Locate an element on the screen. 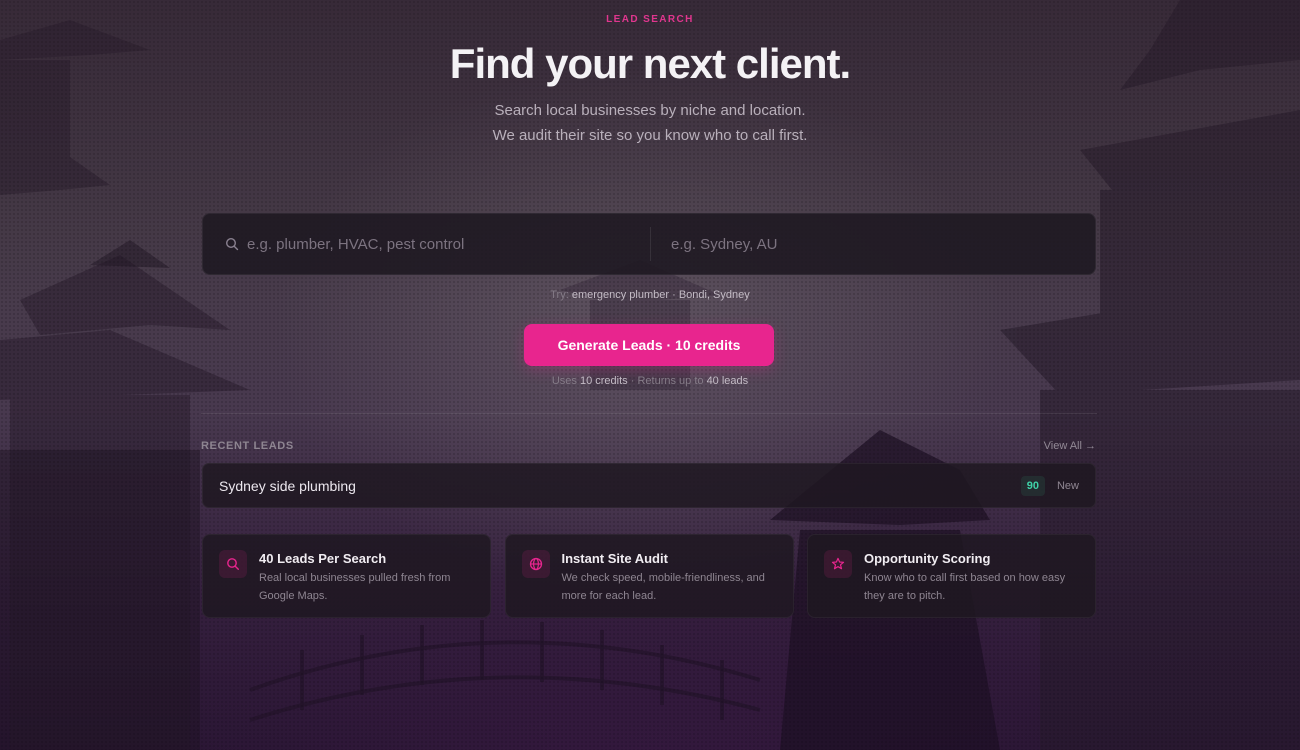  credits-note-mid: · Returns up to is located at coordinates (667, 381).